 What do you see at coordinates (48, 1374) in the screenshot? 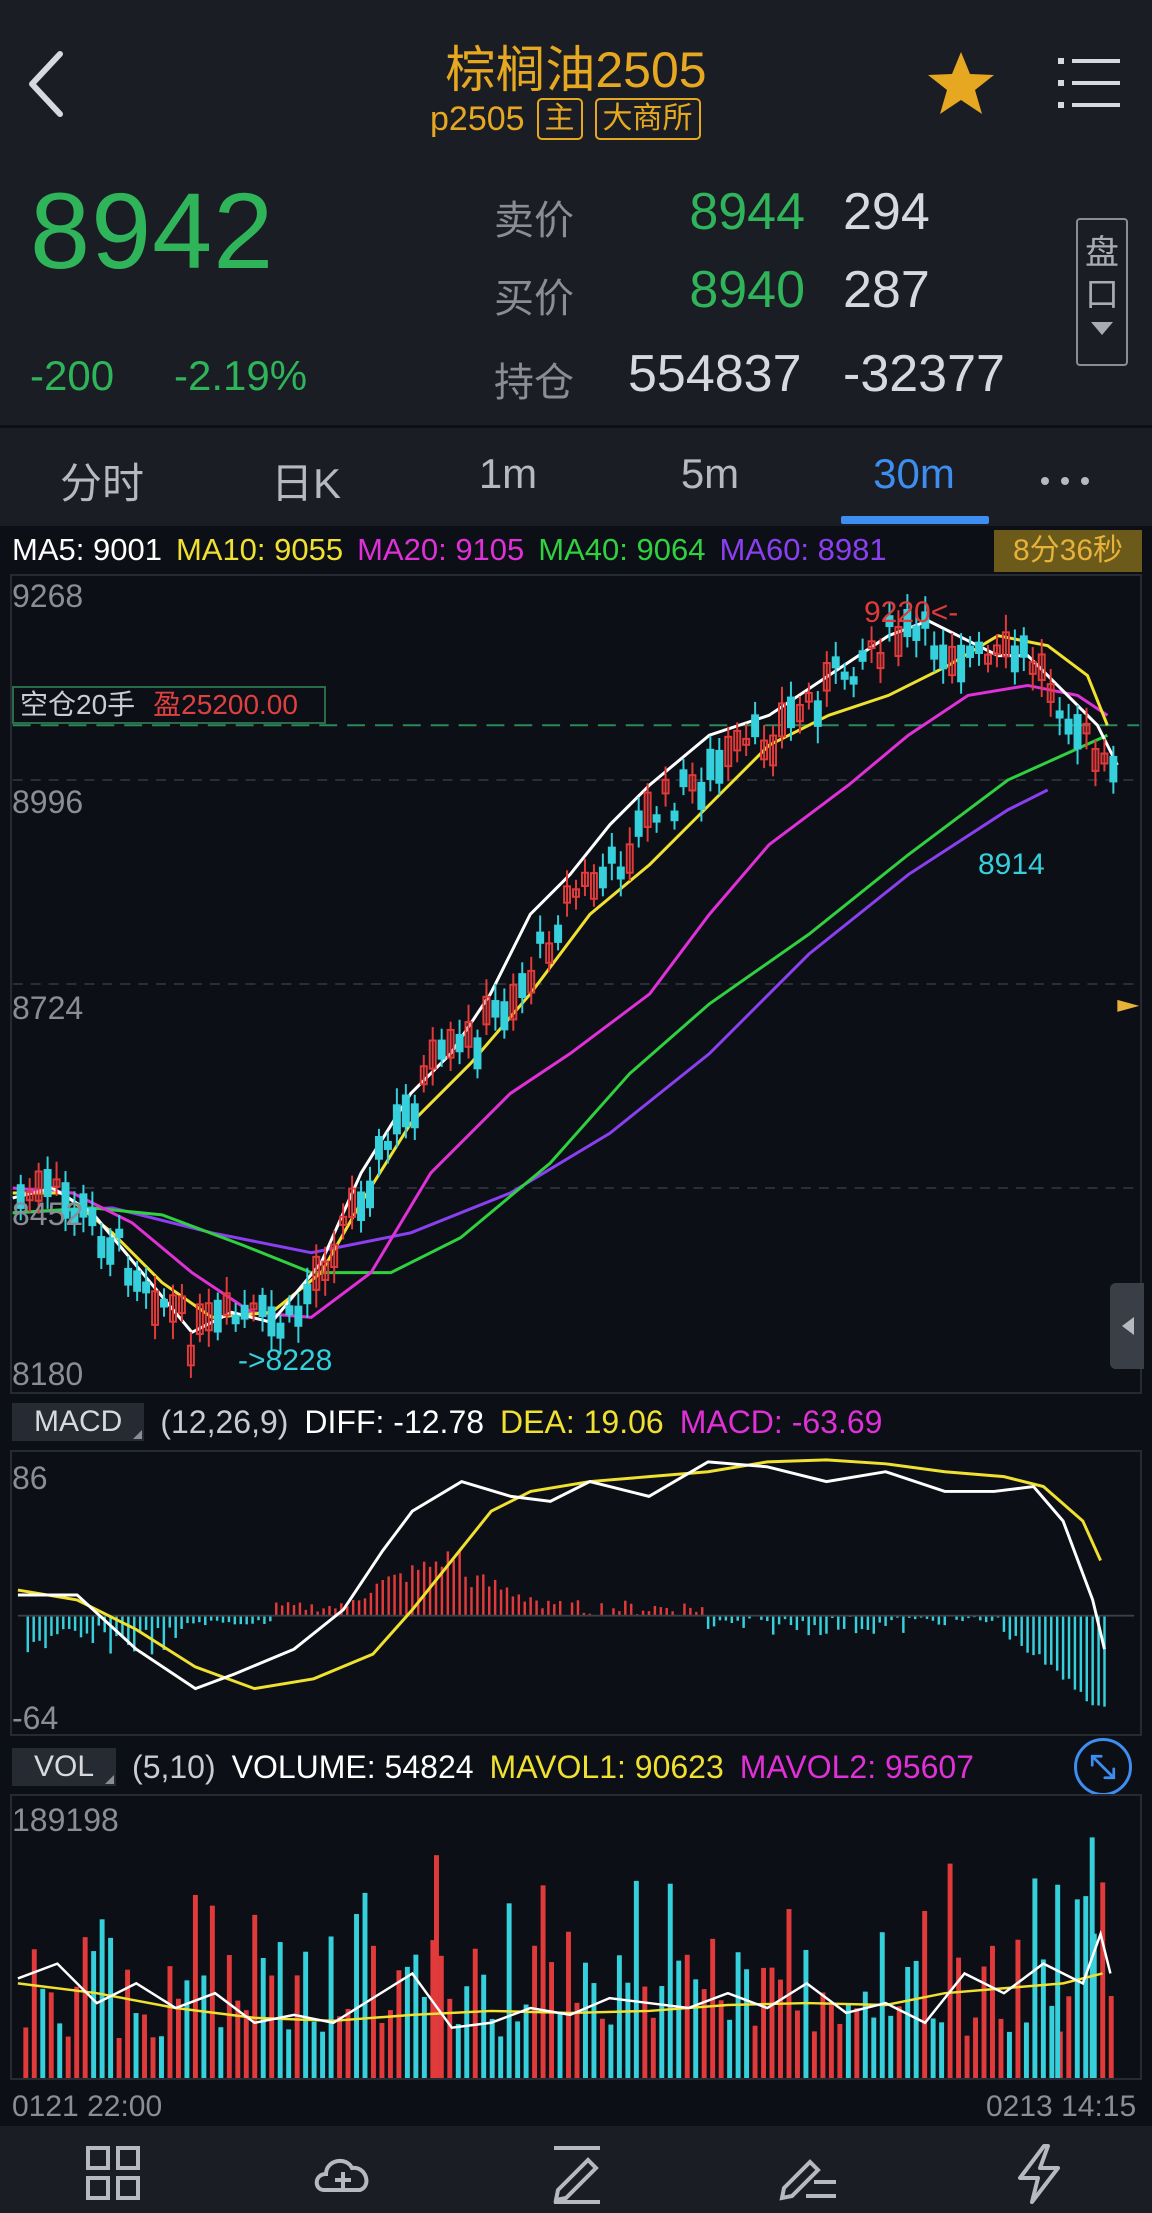
I see `price-axis-bottom: 8180` at bounding box center [48, 1374].